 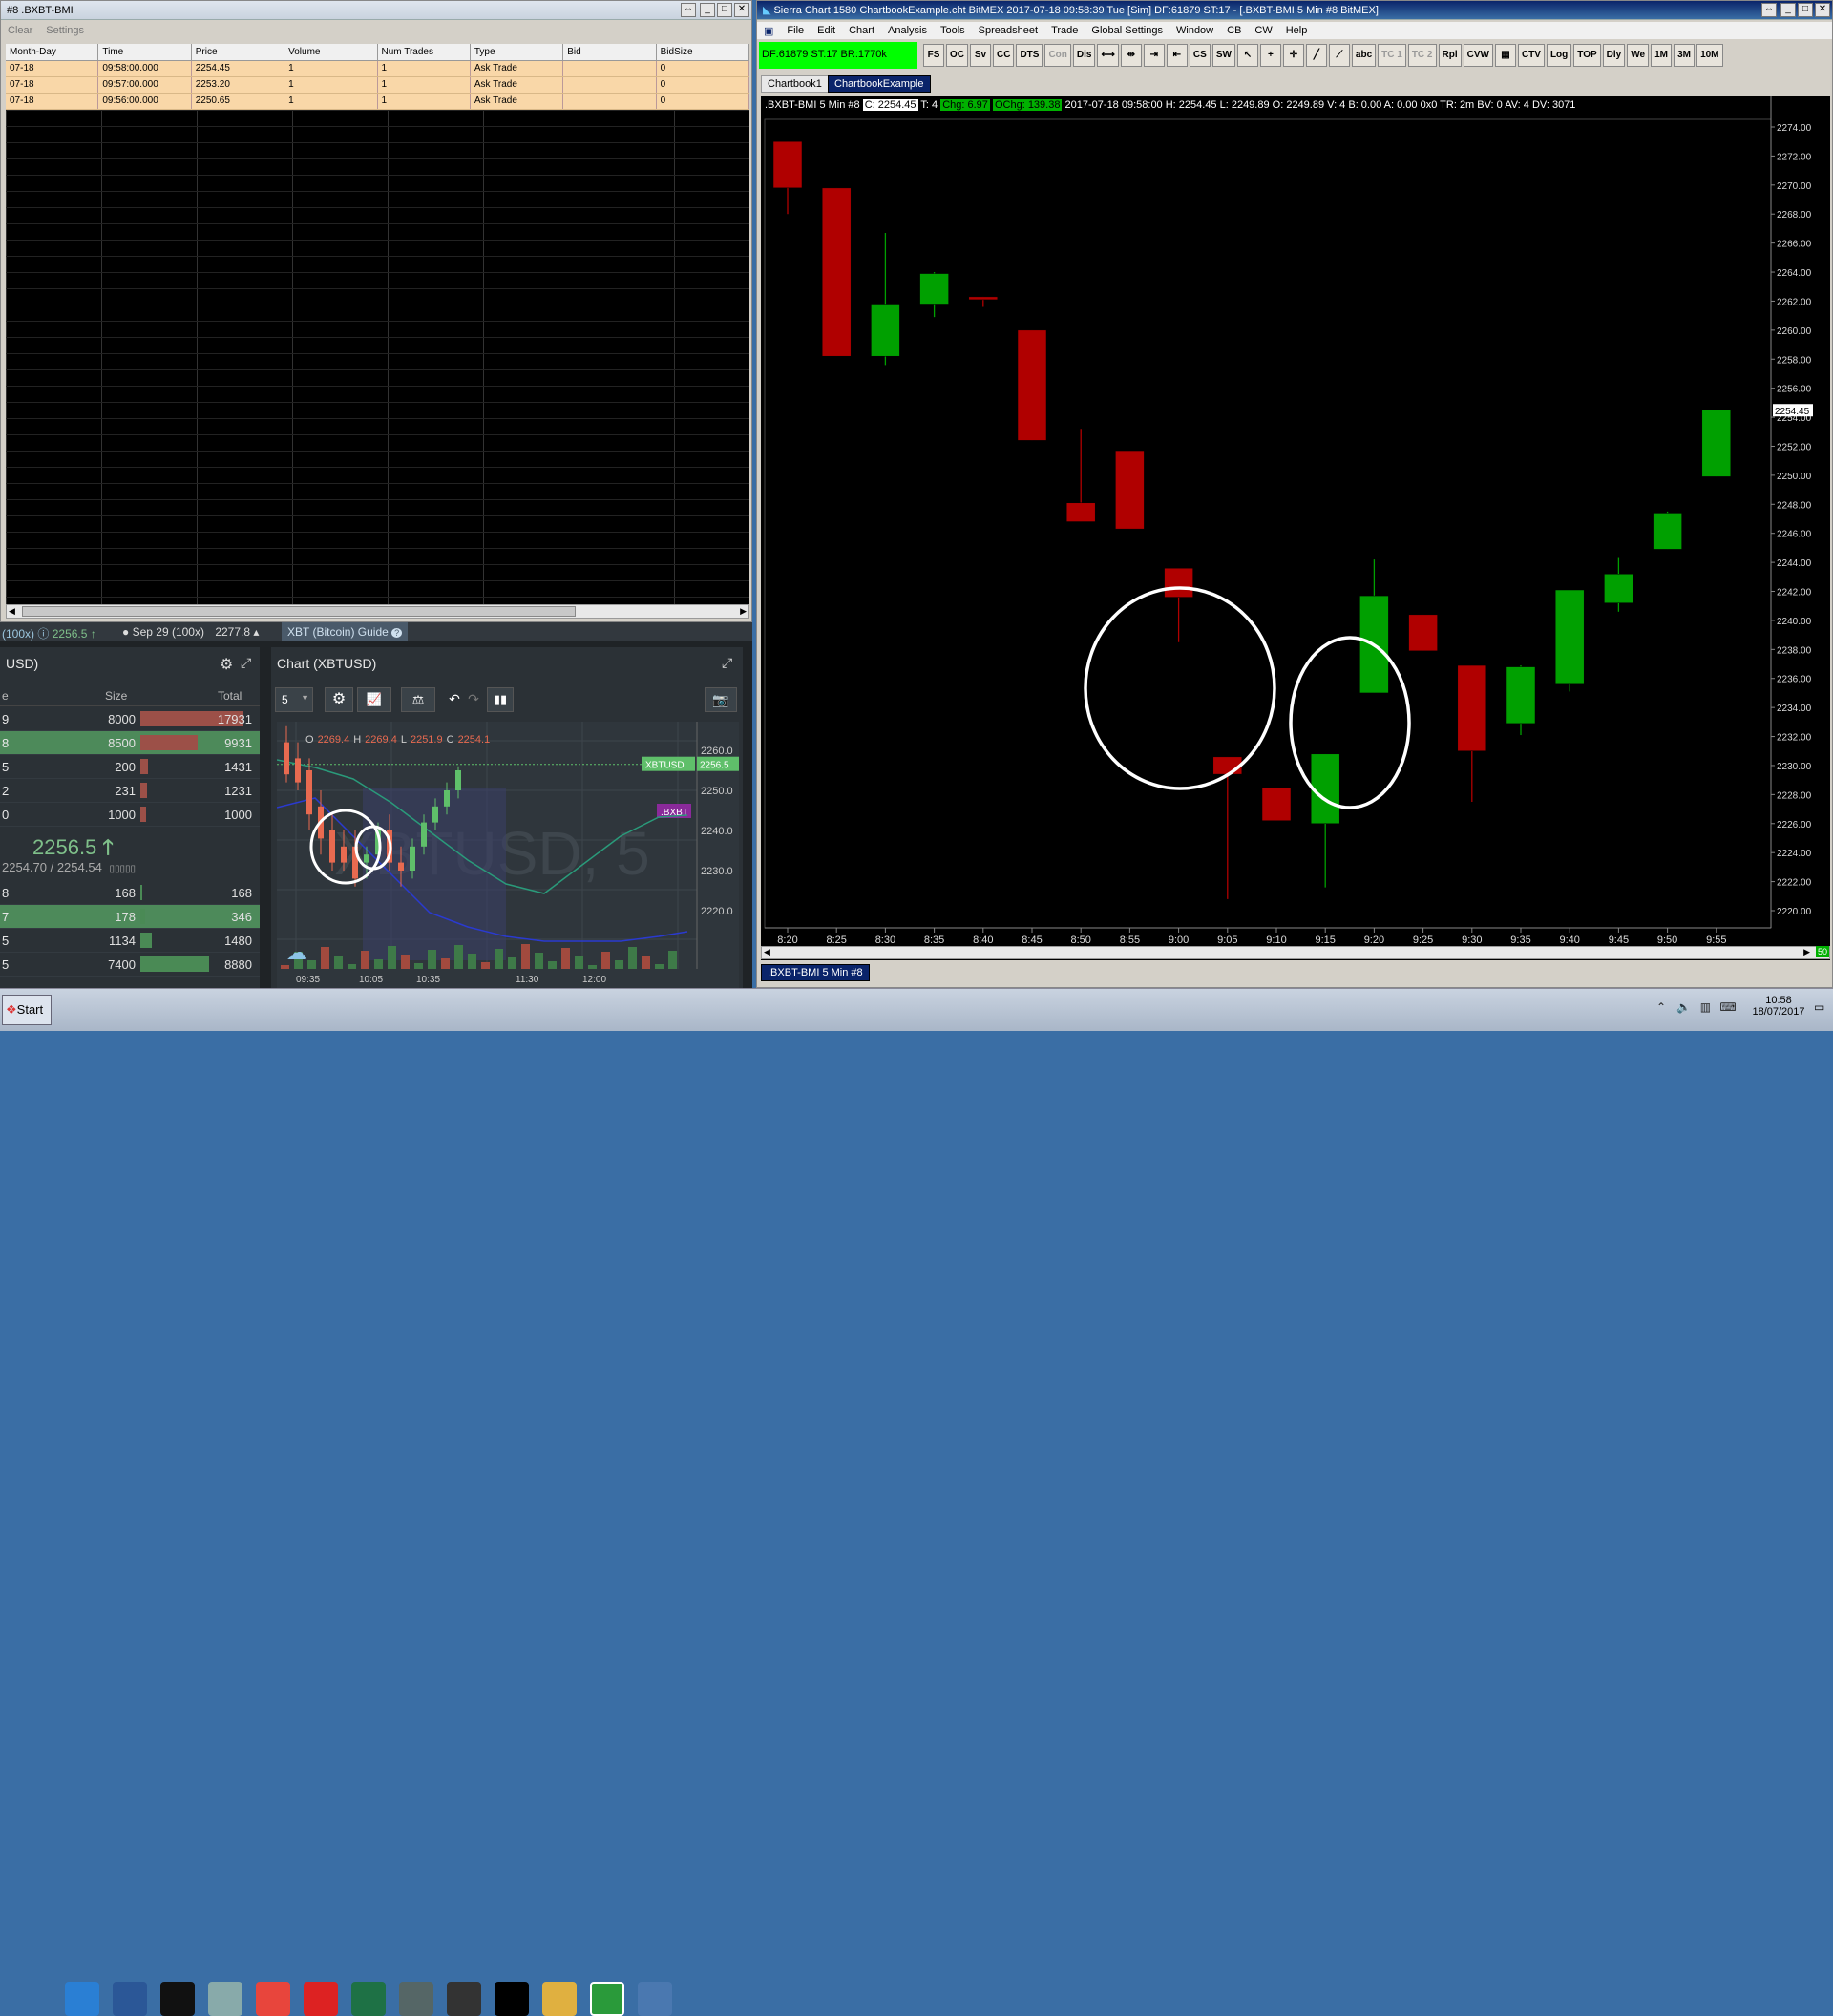 What do you see at coordinates (880, 84) in the screenshot?
I see `tab-chartbookexample: ChartbookExample` at bounding box center [880, 84].